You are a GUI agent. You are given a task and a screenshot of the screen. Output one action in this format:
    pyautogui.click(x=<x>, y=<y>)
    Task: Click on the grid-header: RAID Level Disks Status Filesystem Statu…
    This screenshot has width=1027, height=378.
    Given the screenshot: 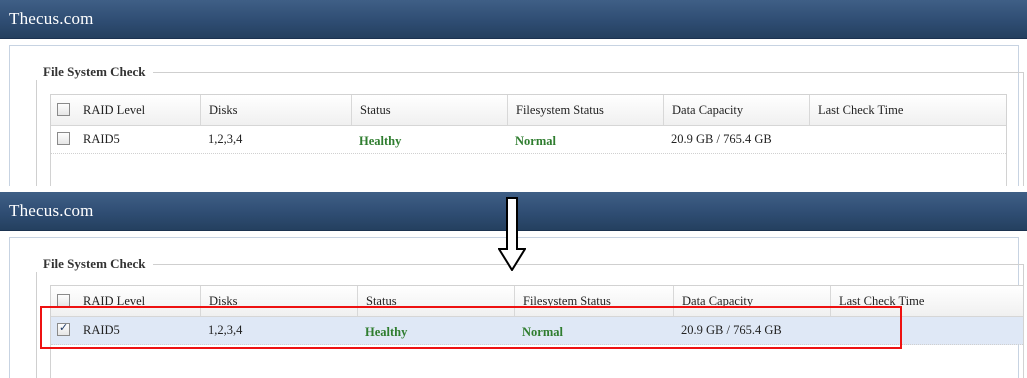 What is the action you would take?
    pyautogui.click(x=528, y=110)
    